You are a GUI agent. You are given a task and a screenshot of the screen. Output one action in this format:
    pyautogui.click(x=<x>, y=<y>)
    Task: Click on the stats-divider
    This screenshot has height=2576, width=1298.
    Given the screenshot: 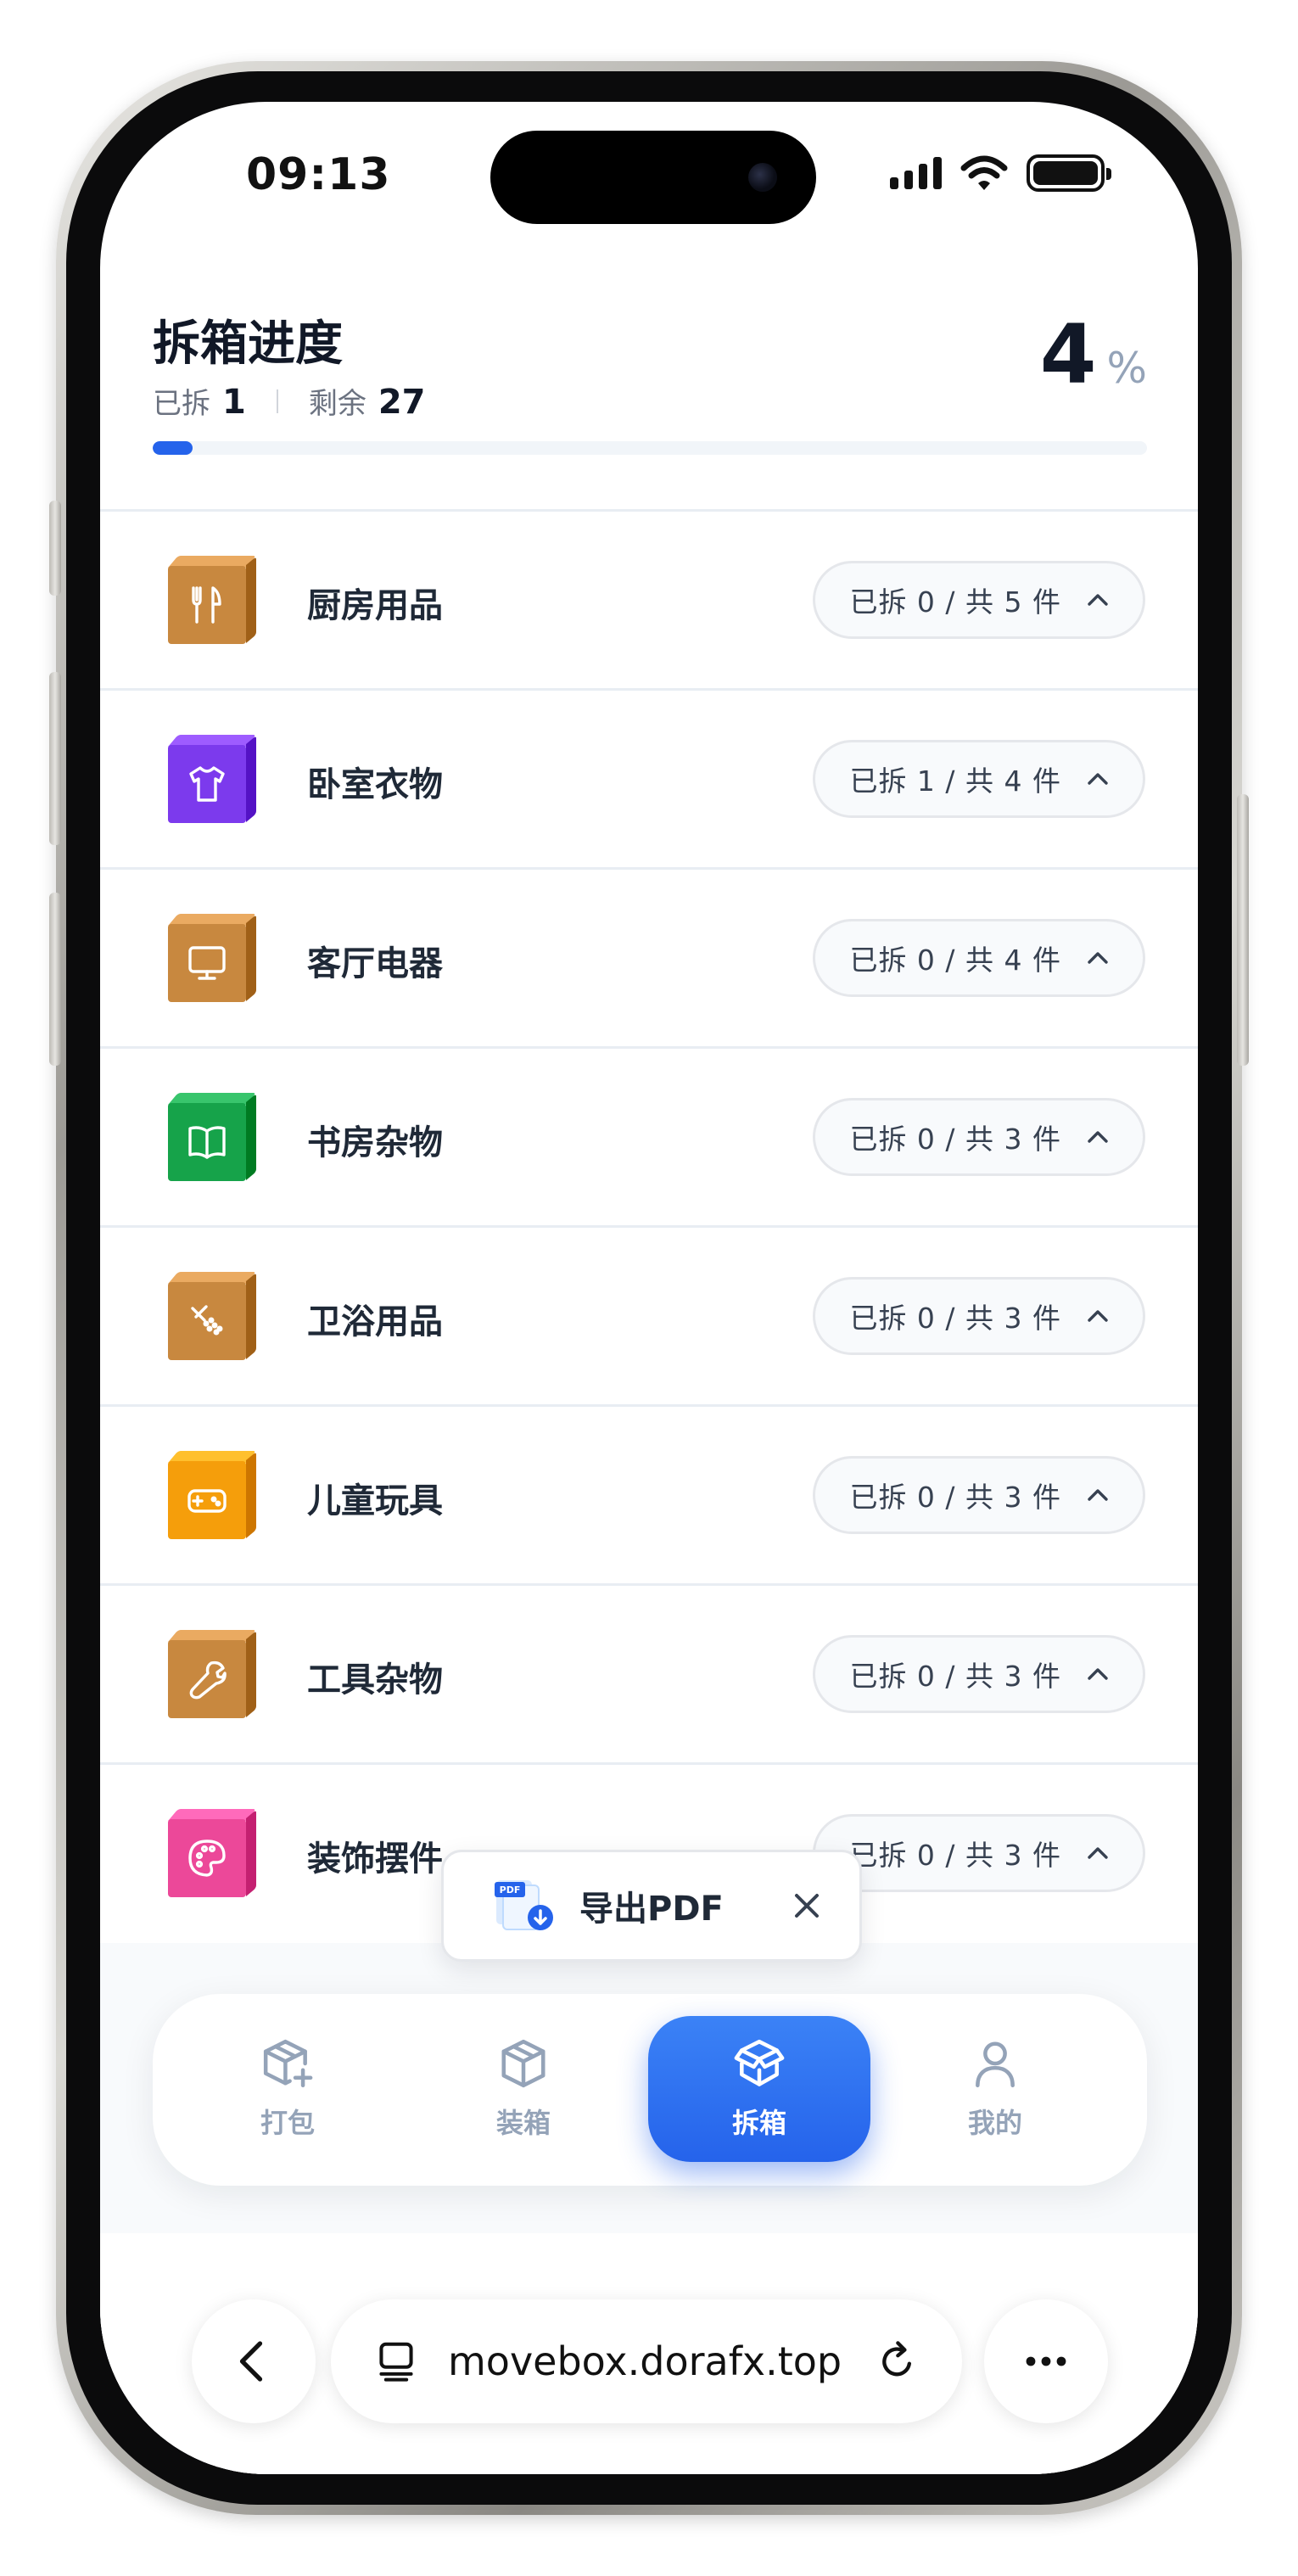 What is the action you would take?
    pyautogui.click(x=277, y=401)
    